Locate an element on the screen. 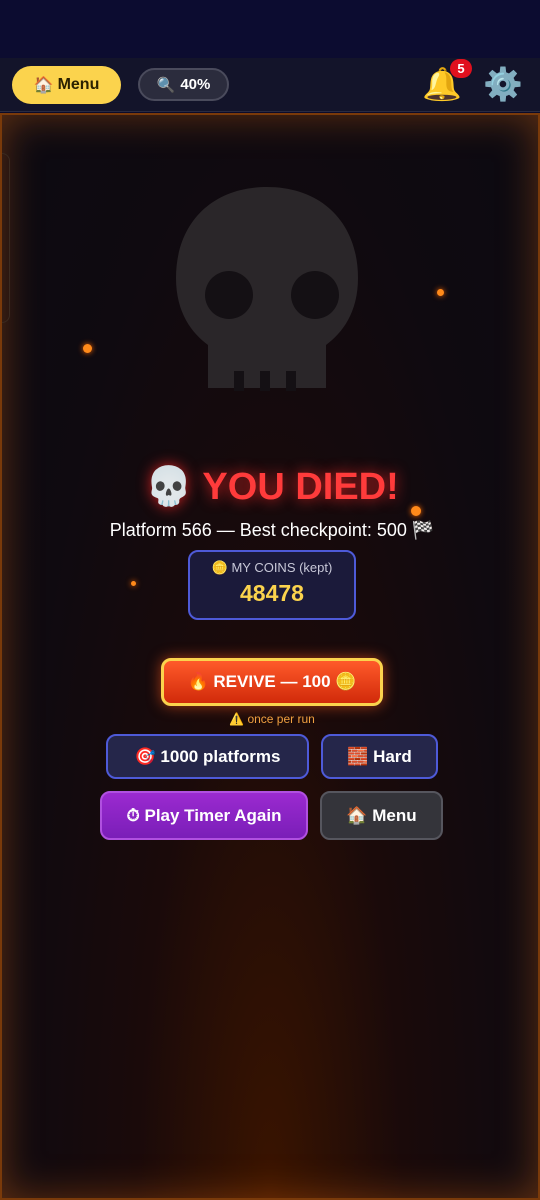  top-bar: 🏠 Menu 🔍 40% 🔔 5 ⚙️ is located at coordinates (270, 85).